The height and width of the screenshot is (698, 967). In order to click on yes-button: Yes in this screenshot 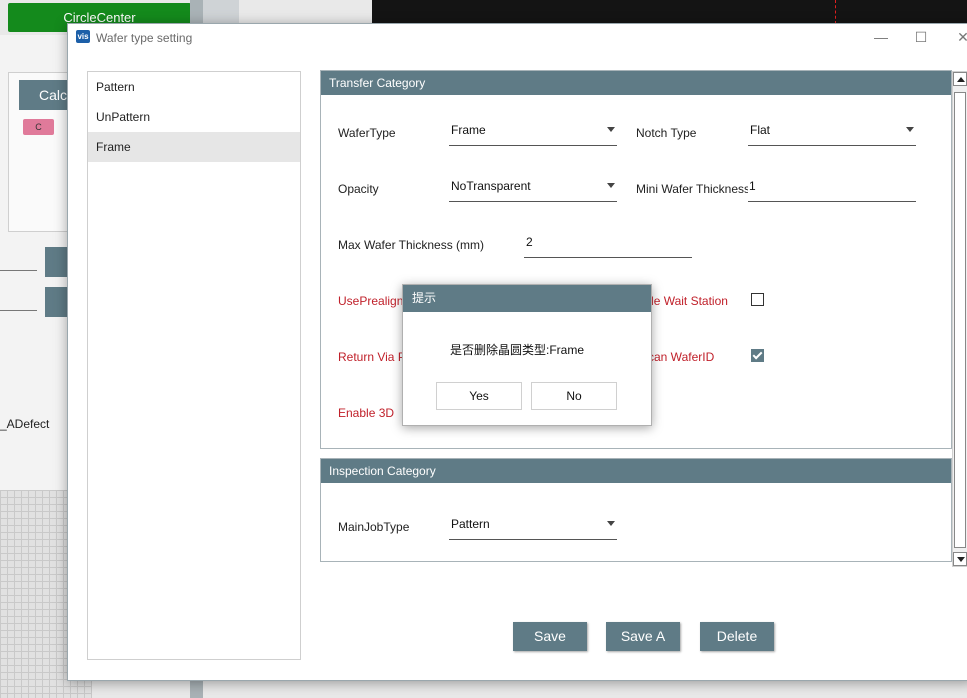, I will do `click(479, 396)`.